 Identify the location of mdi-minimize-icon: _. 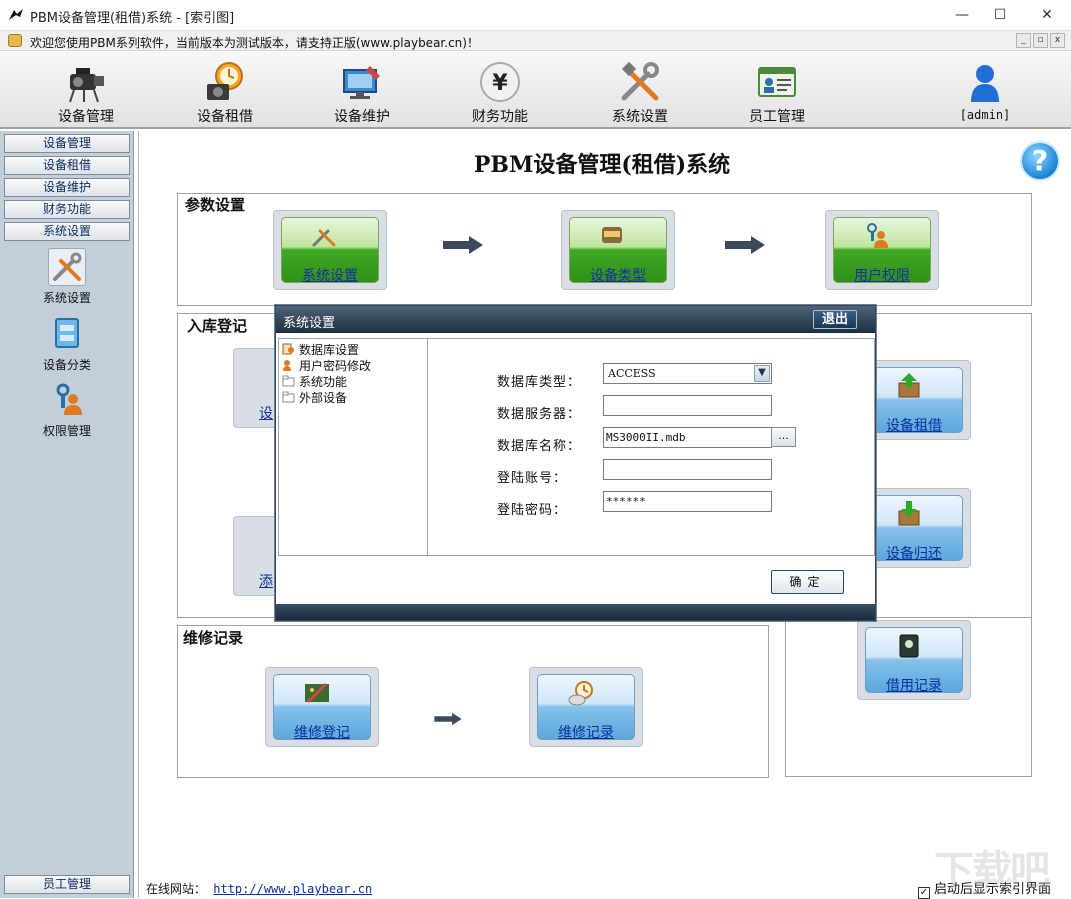
(1023, 40).